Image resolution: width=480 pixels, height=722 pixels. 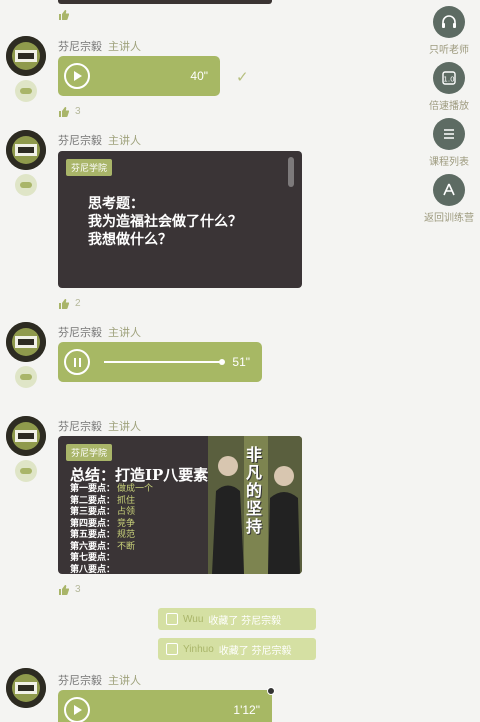 What do you see at coordinates (254, 490) in the screenshot?
I see `book-cover-title: 非凡的坚持` at bounding box center [254, 490].